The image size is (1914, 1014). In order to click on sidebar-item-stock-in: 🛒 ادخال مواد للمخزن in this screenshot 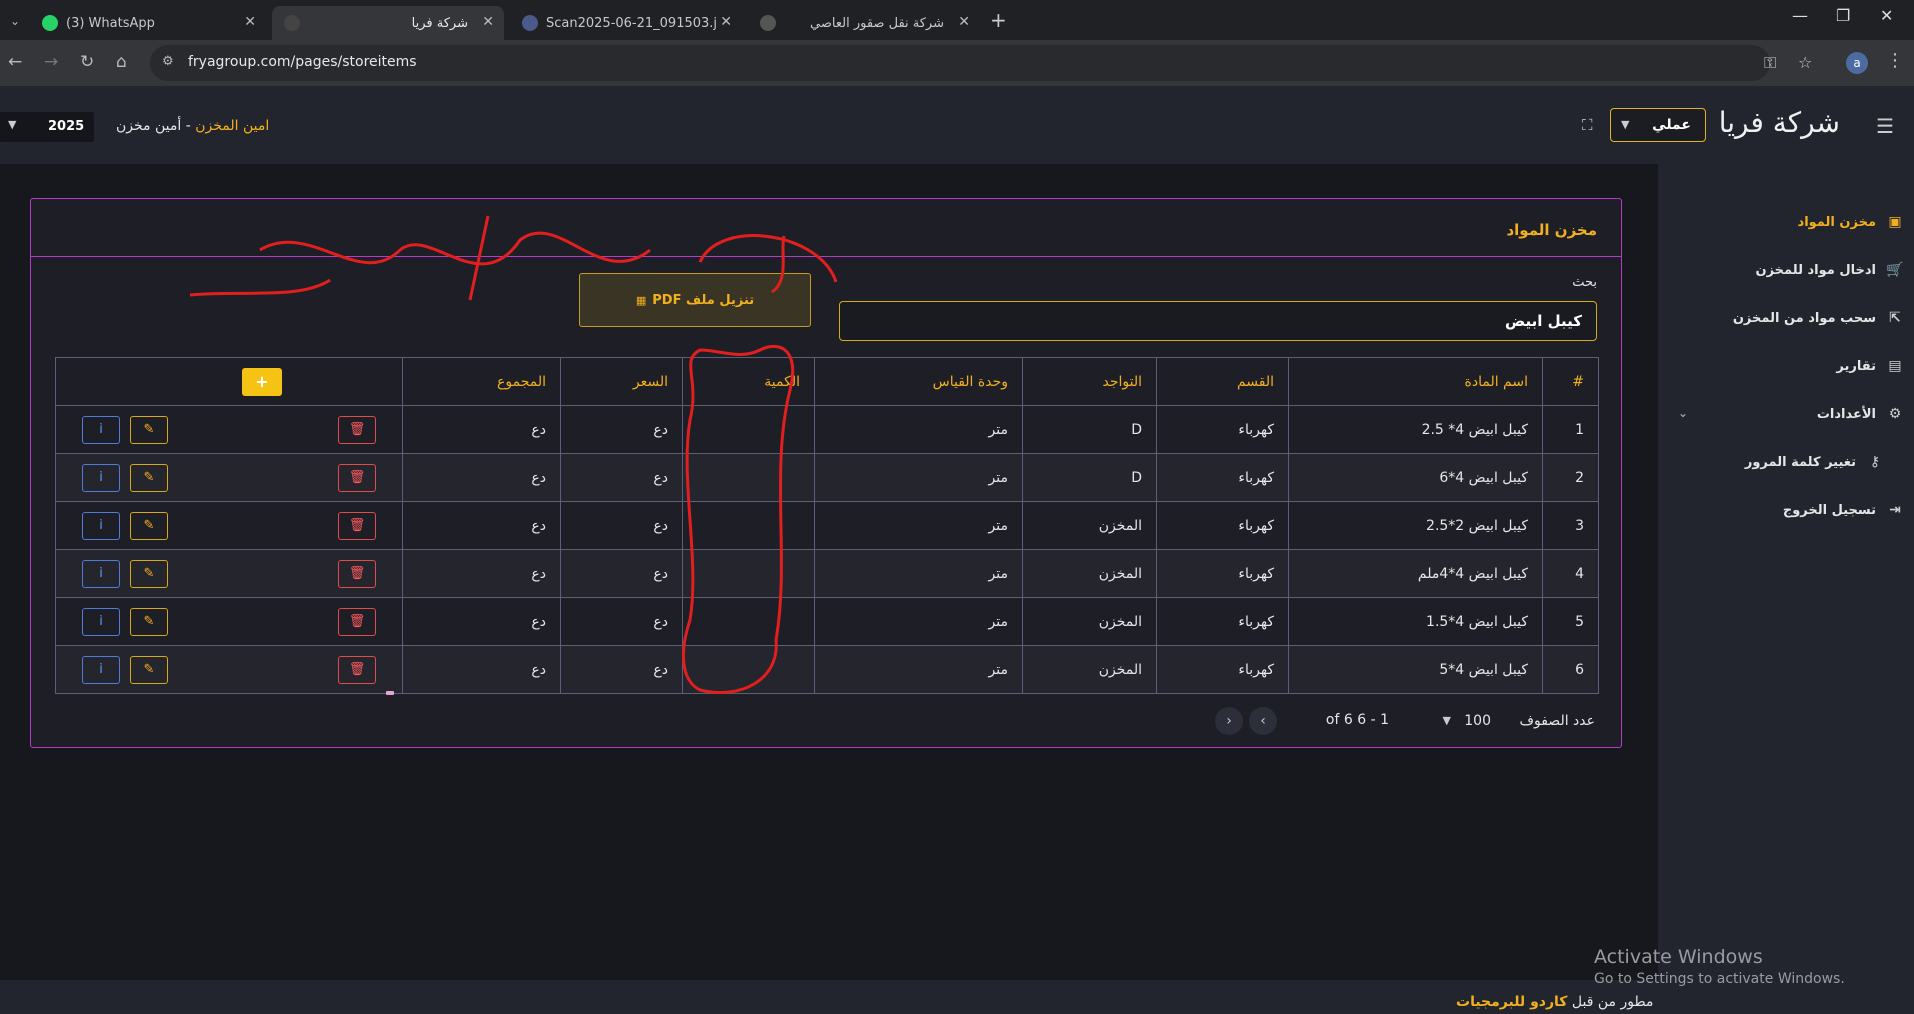, I will do `click(1830, 270)`.